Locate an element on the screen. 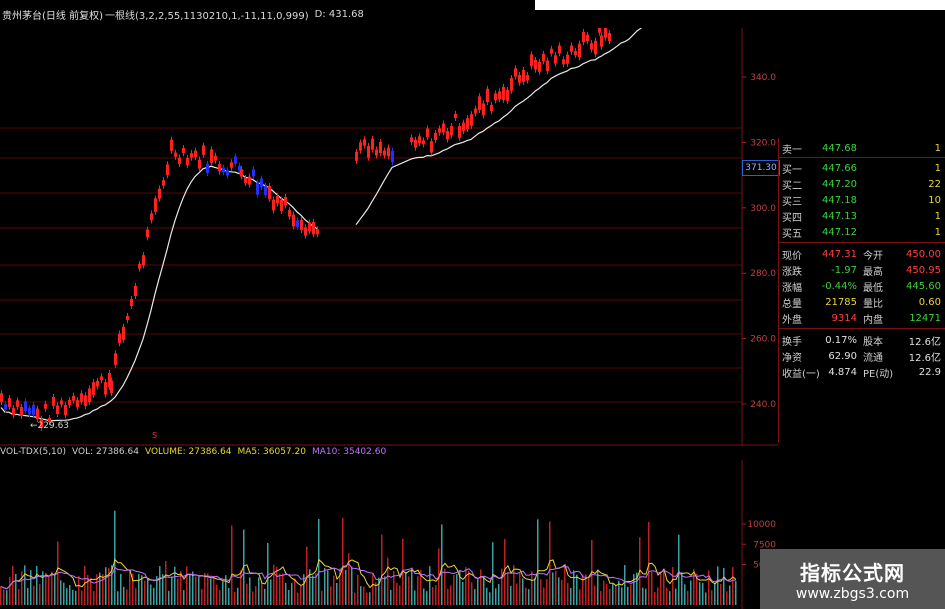  sell-row: 卖一 447.68 1 is located at coordinates (862, 148).